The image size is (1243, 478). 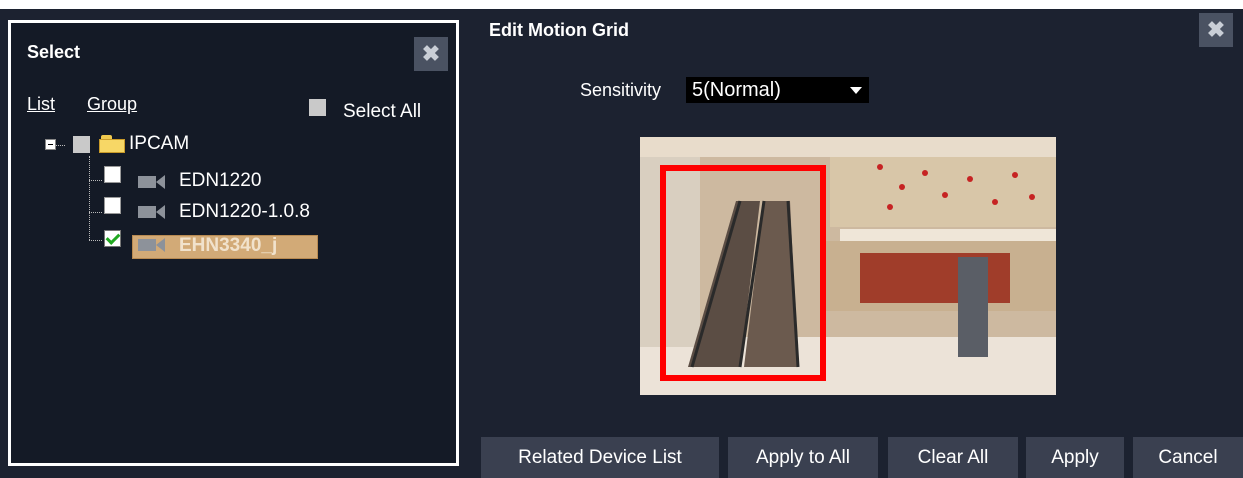 I want to click on select-panel-title: Select, so click(x=54, y=52).